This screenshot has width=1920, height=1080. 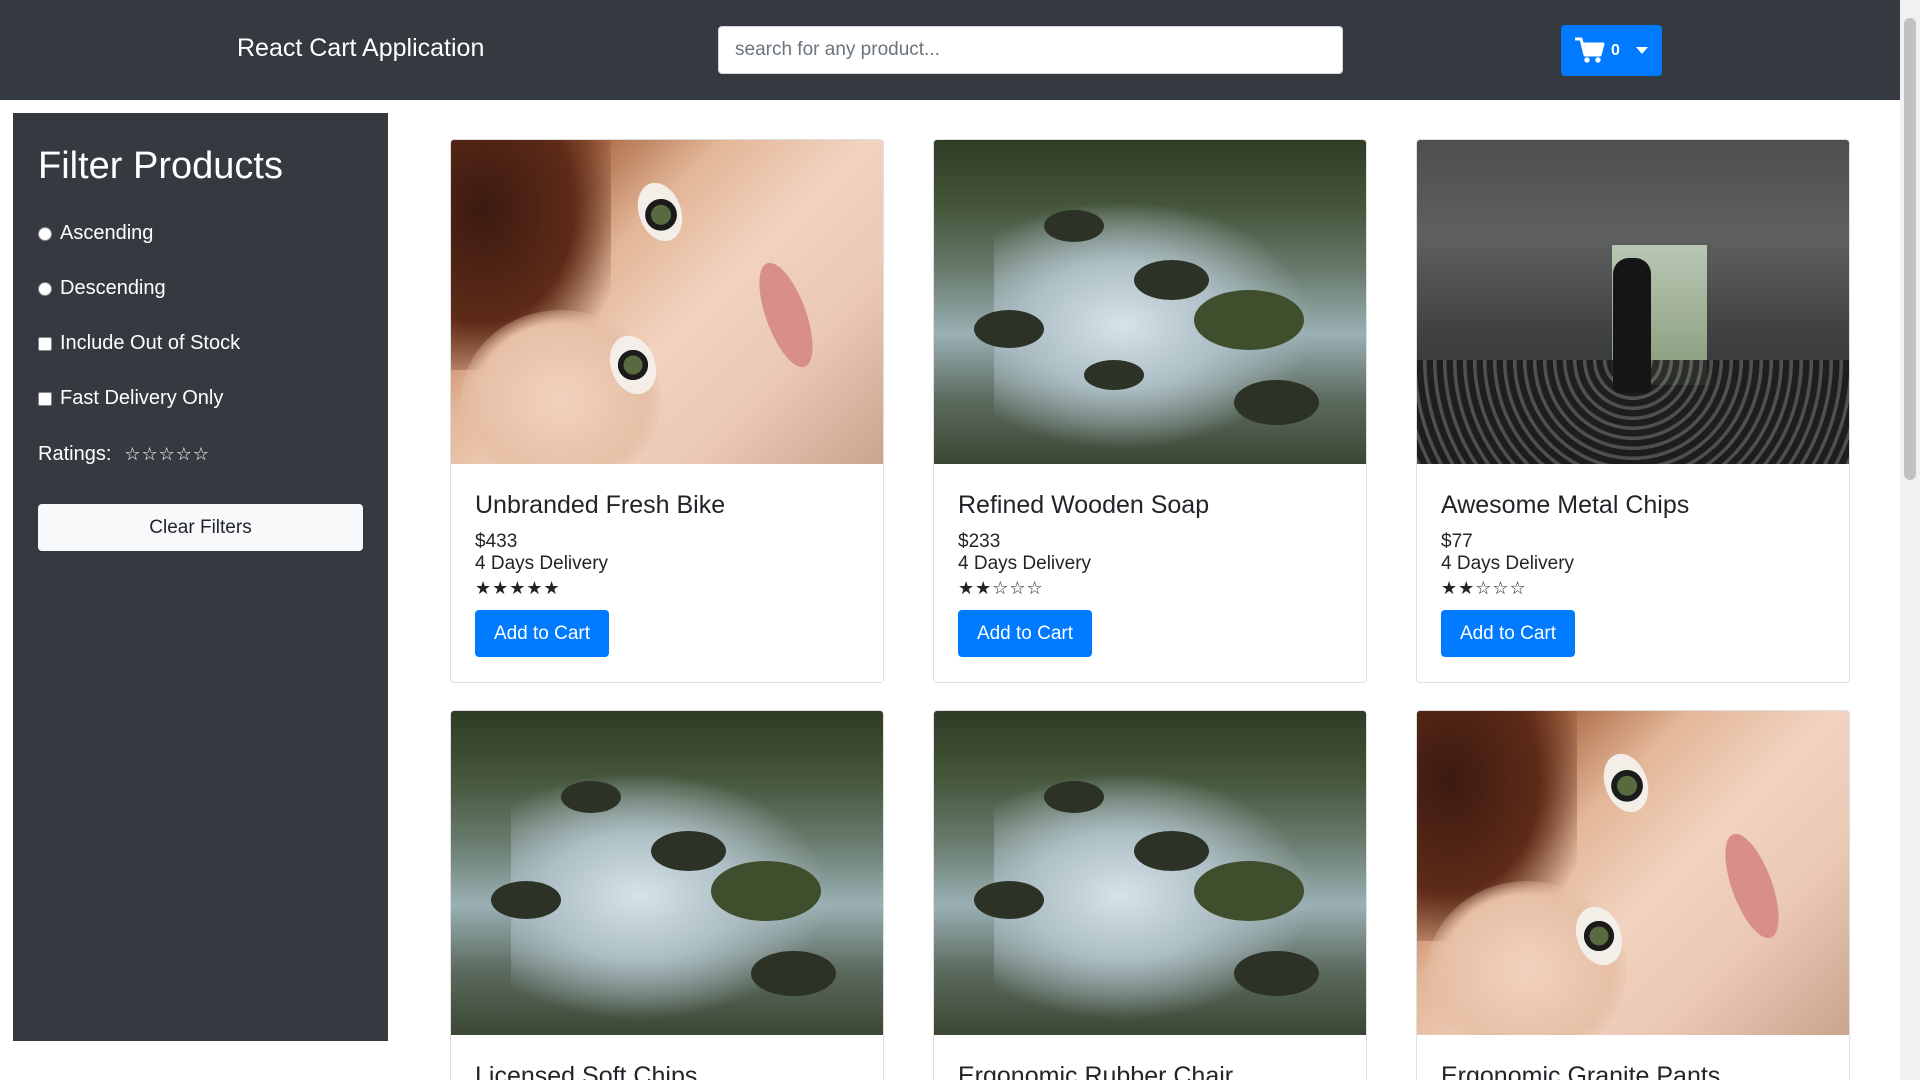 What do you see at coordinates (45, 288) in the screenshot?
I see `descending-radio` at bounding box center [45, 288].